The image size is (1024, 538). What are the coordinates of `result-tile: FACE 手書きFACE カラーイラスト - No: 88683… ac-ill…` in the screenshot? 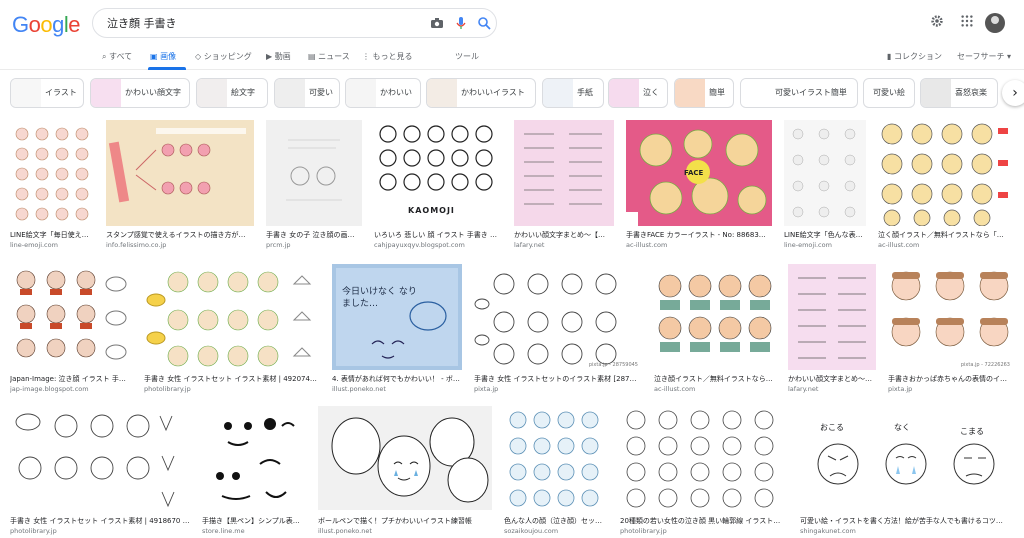 It's located at (699, 185).